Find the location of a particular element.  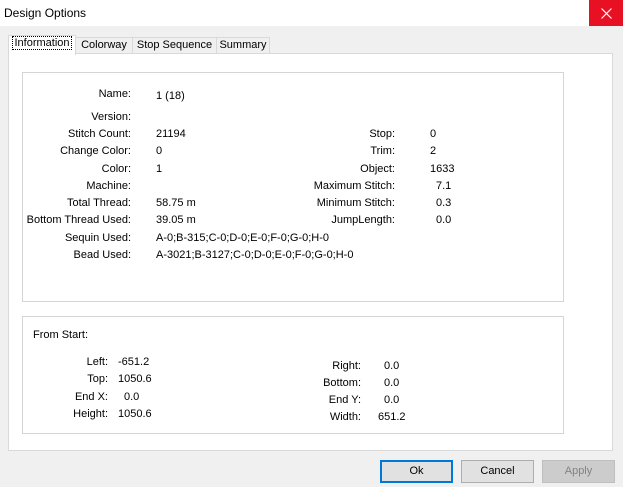

sequin-used-value: A-0;B-315;C-0;D-0;E-0;F-0;G-0;H-0 is located at coordinates (242, 238).